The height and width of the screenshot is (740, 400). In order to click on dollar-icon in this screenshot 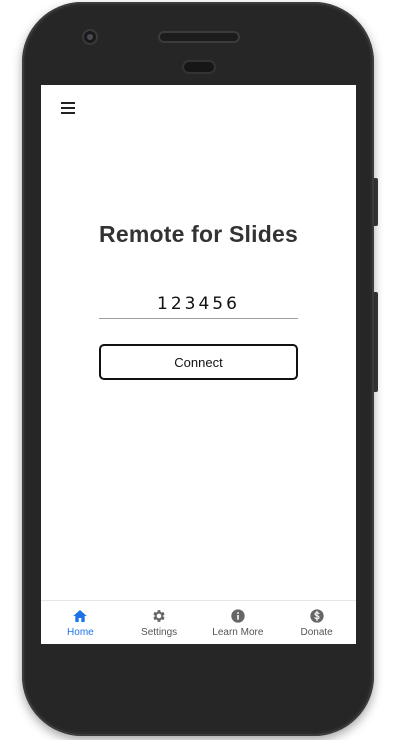, I will do `click(316, 616)`.